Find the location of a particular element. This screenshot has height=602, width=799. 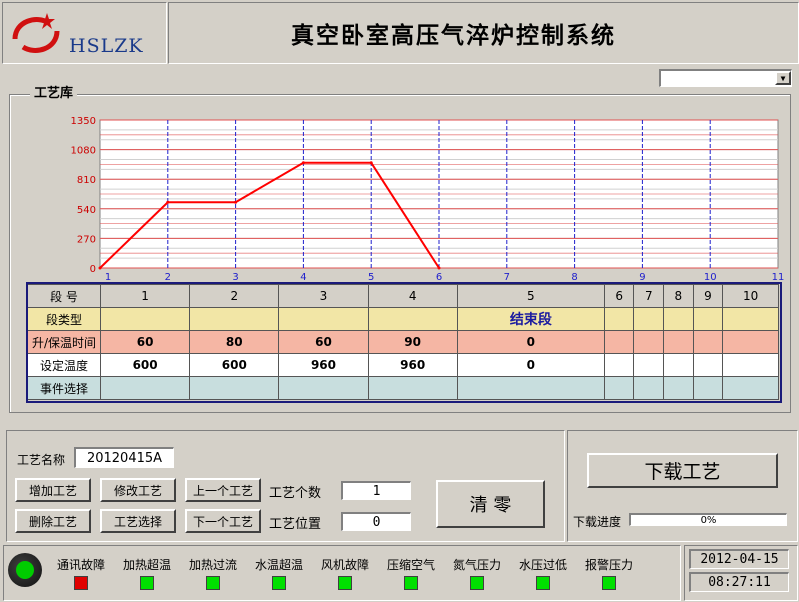

y-tick-label: 1080 is located at coordinates (83, 151).